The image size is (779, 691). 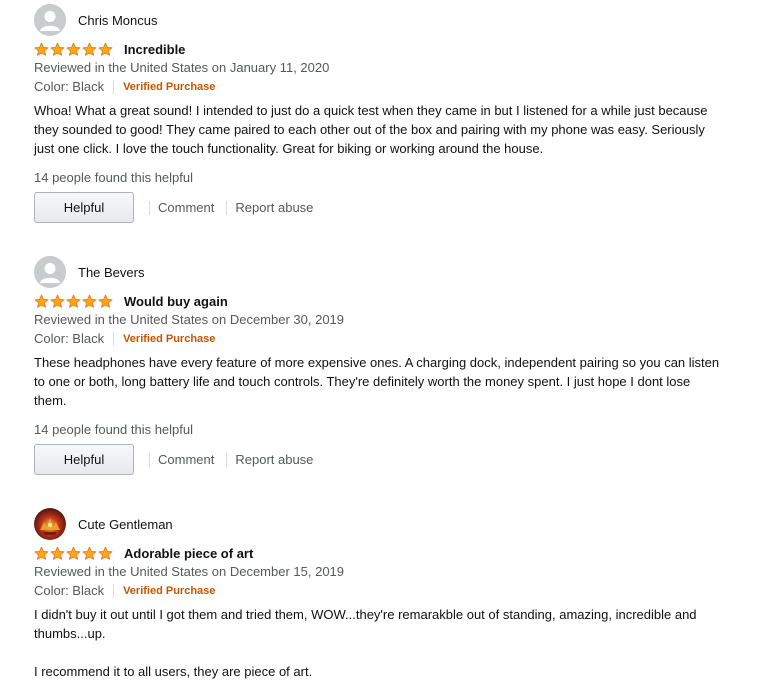 What do you see at coordinates (154, 49) in the screenshot?
I see `review-title: Incredible` at bounding box center [154, 49].